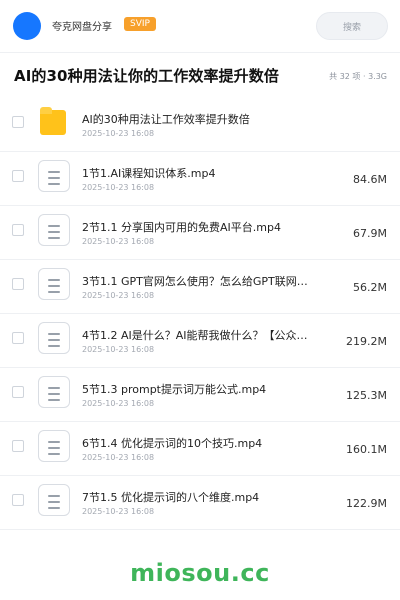  What do you see at coordinates (366, 503) in the screenshot?
I see `item-size: 122.9M` at bounding box center [366, 503].